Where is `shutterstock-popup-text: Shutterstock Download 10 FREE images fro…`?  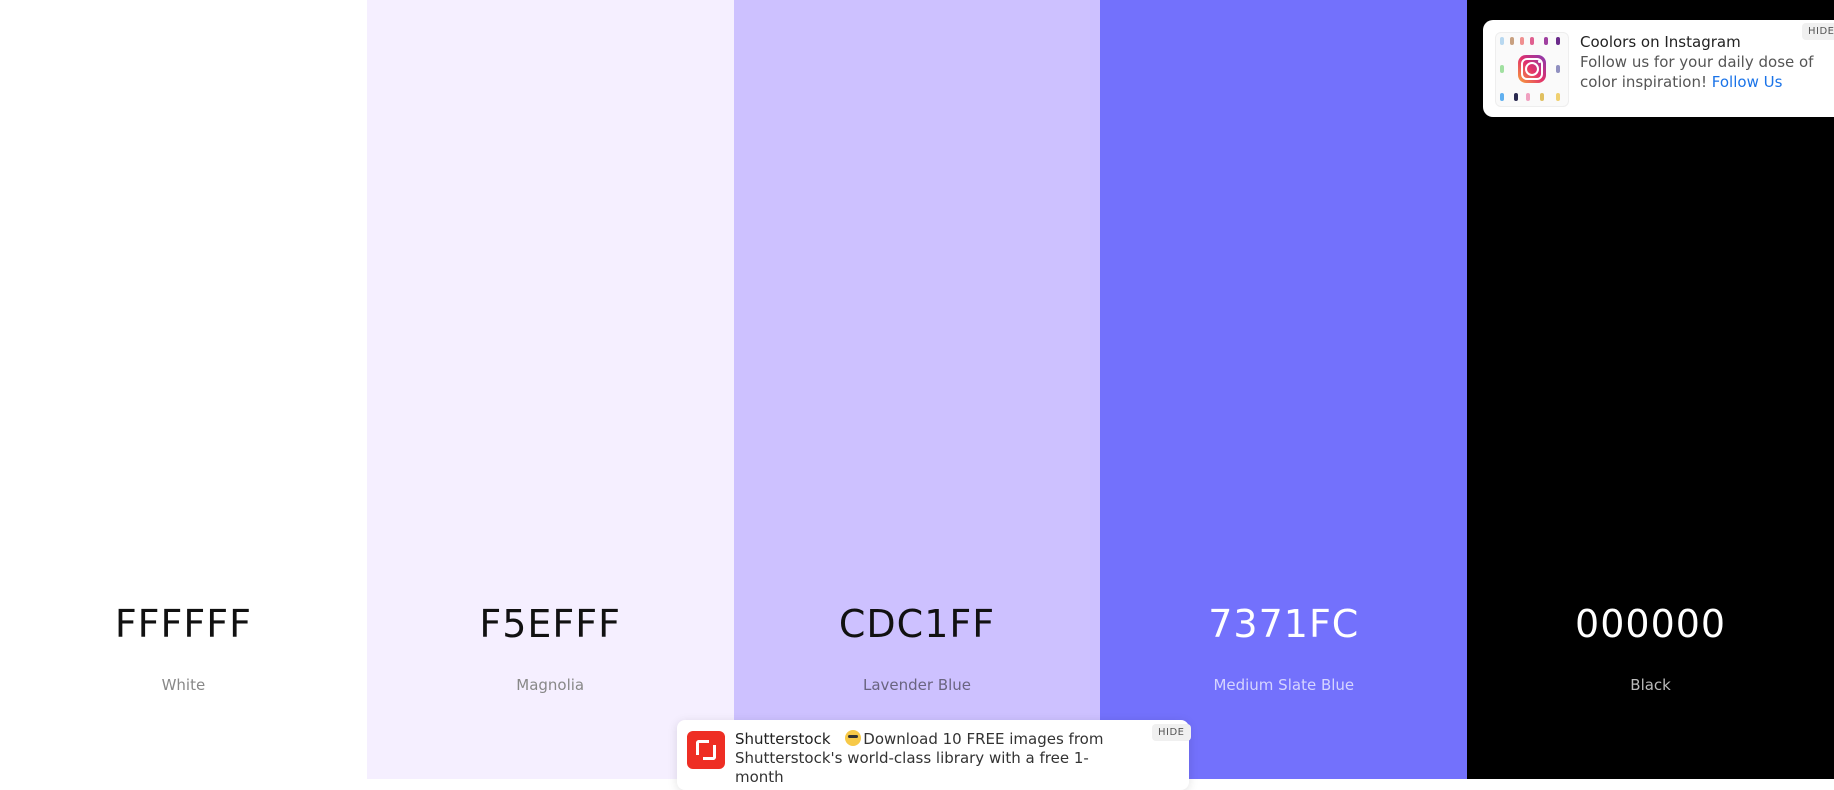 shutterstock-popup-text: Shutterstock Download 10 FREE images fro… is located at coordinates (935, 758).